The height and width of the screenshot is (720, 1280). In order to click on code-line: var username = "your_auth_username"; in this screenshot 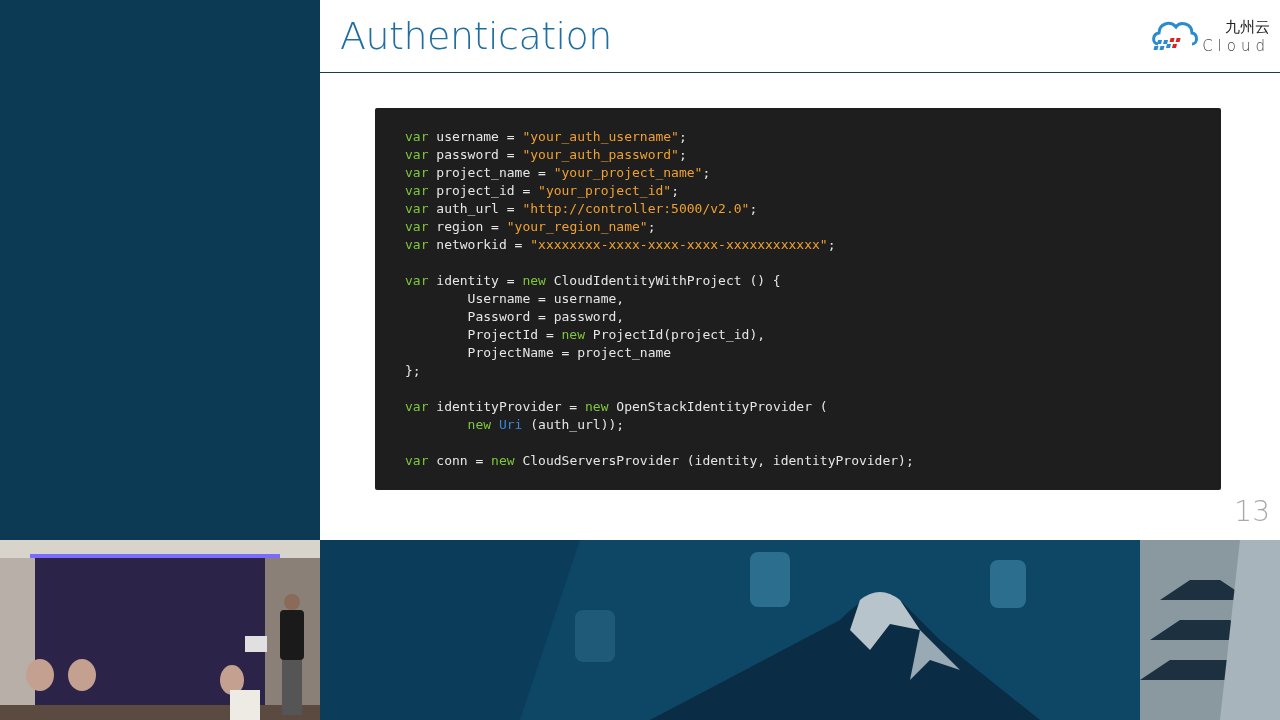, I will do `click(546, 137)`.